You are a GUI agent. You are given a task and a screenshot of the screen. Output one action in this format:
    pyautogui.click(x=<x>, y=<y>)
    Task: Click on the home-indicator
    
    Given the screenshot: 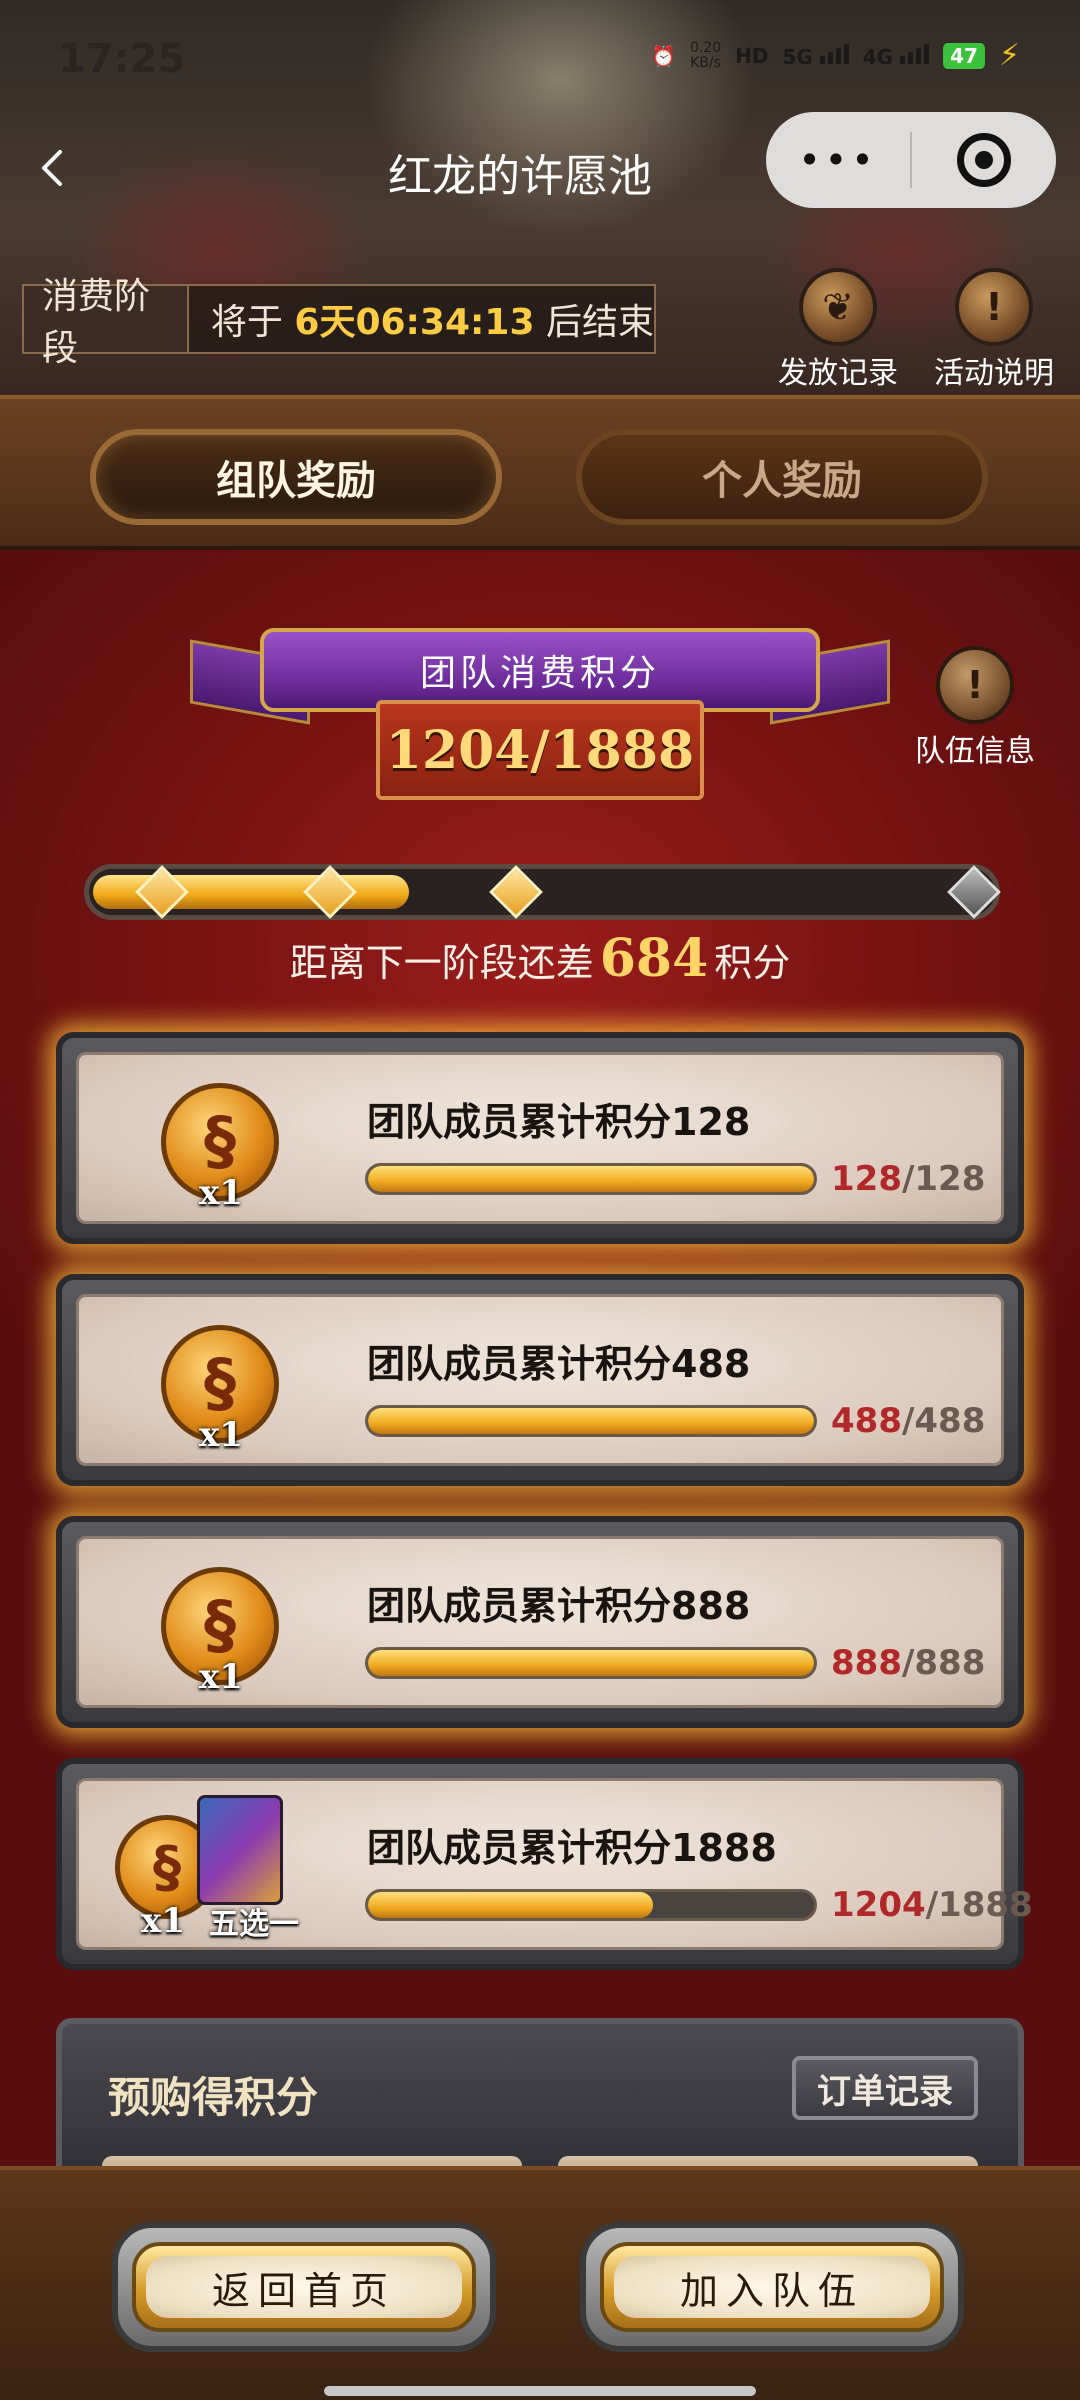 What is the action you would take?
    pyautogui.click(x=540, y=2391)
    